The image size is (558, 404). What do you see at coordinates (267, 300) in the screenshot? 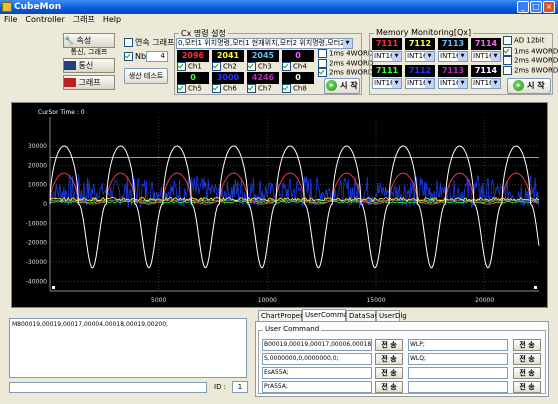
I see `x-tick-label: 10000` at bounding box center [267, 300].